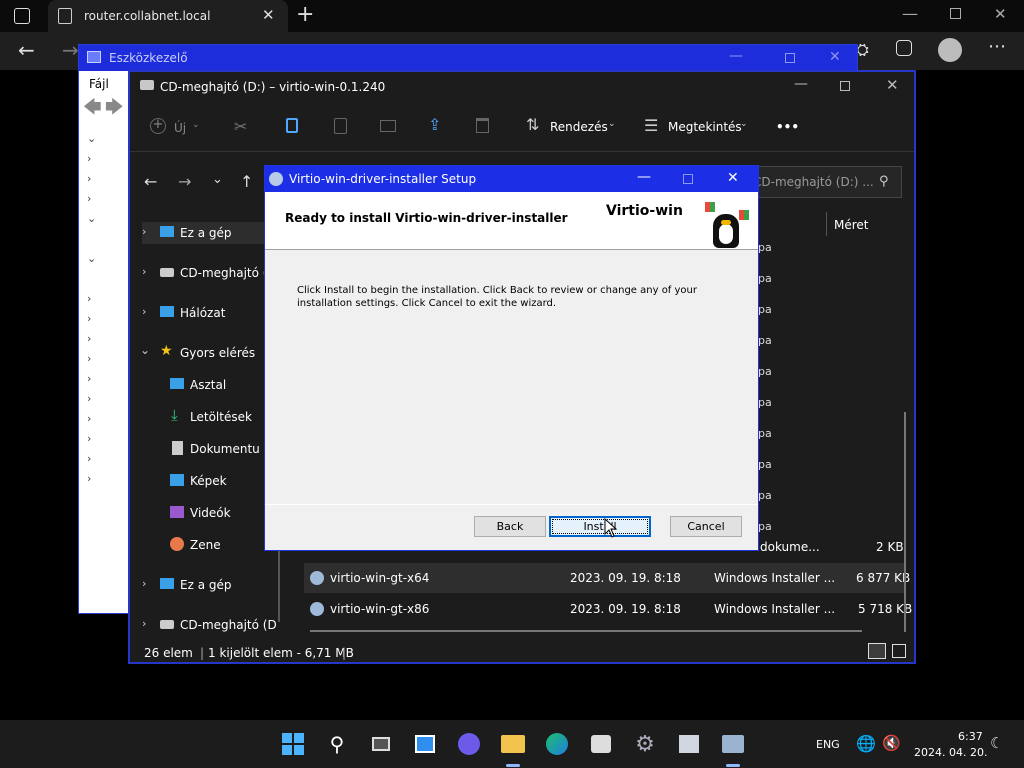 This screenshot has height=768, width=1024. I want to click on rename-icon, so click(388, 126).